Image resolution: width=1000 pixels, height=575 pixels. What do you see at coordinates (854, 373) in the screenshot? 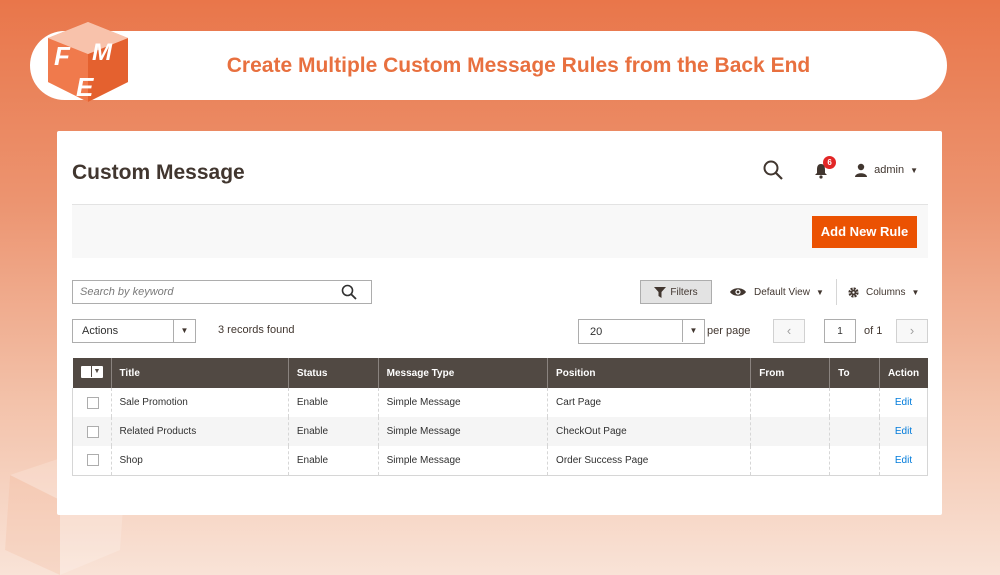
I see `column-header-to: To` at bounding box center [854, 373].